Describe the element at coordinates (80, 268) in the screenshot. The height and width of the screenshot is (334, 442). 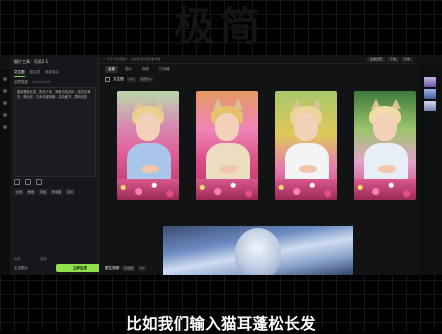
I see `generate-button: 立即生成` at that location.